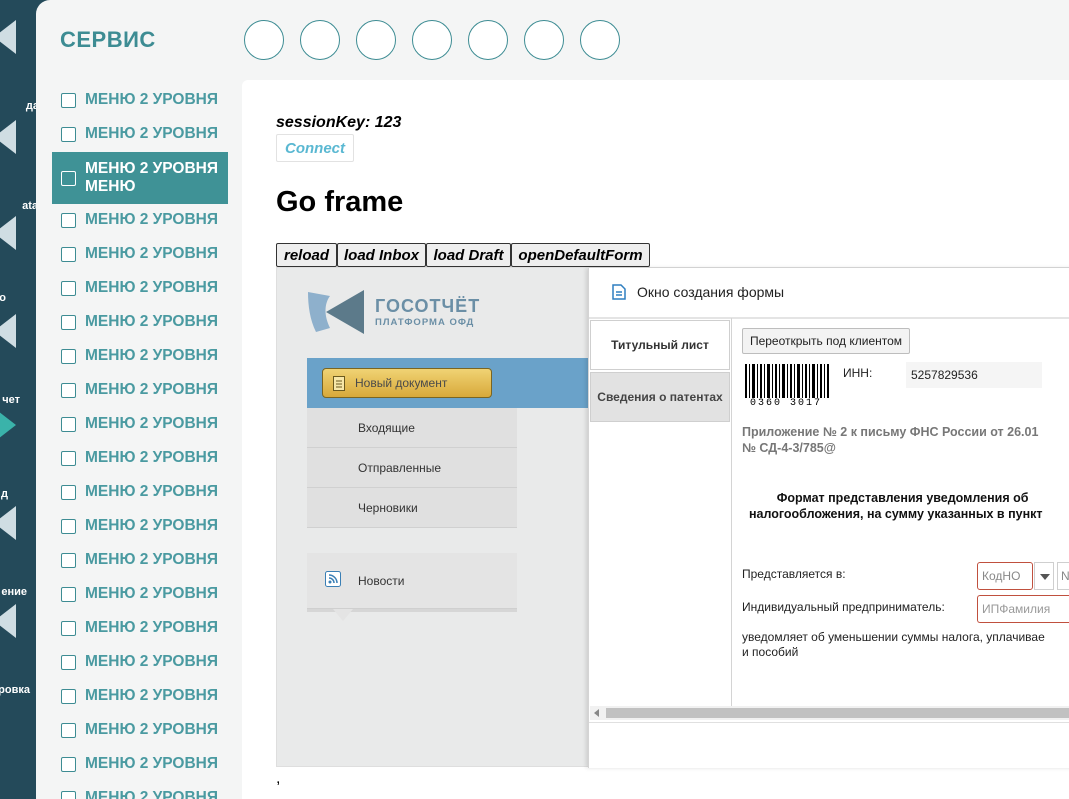  Describe the element at coordinates (858, 373) in the screenshot. I see `inn-label: ИНН:` at that location.